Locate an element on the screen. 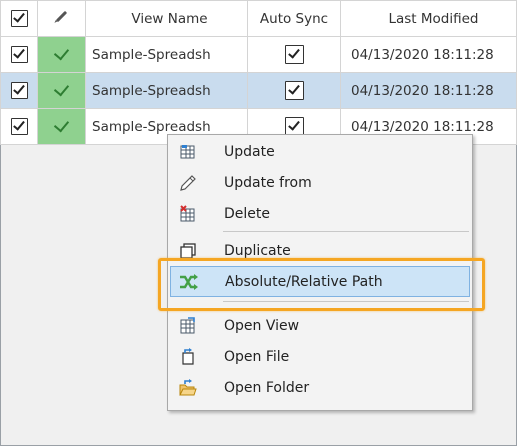 This screenshot has height=448, width=519. view-name-header: View Name is located at coordinates (166, 18).